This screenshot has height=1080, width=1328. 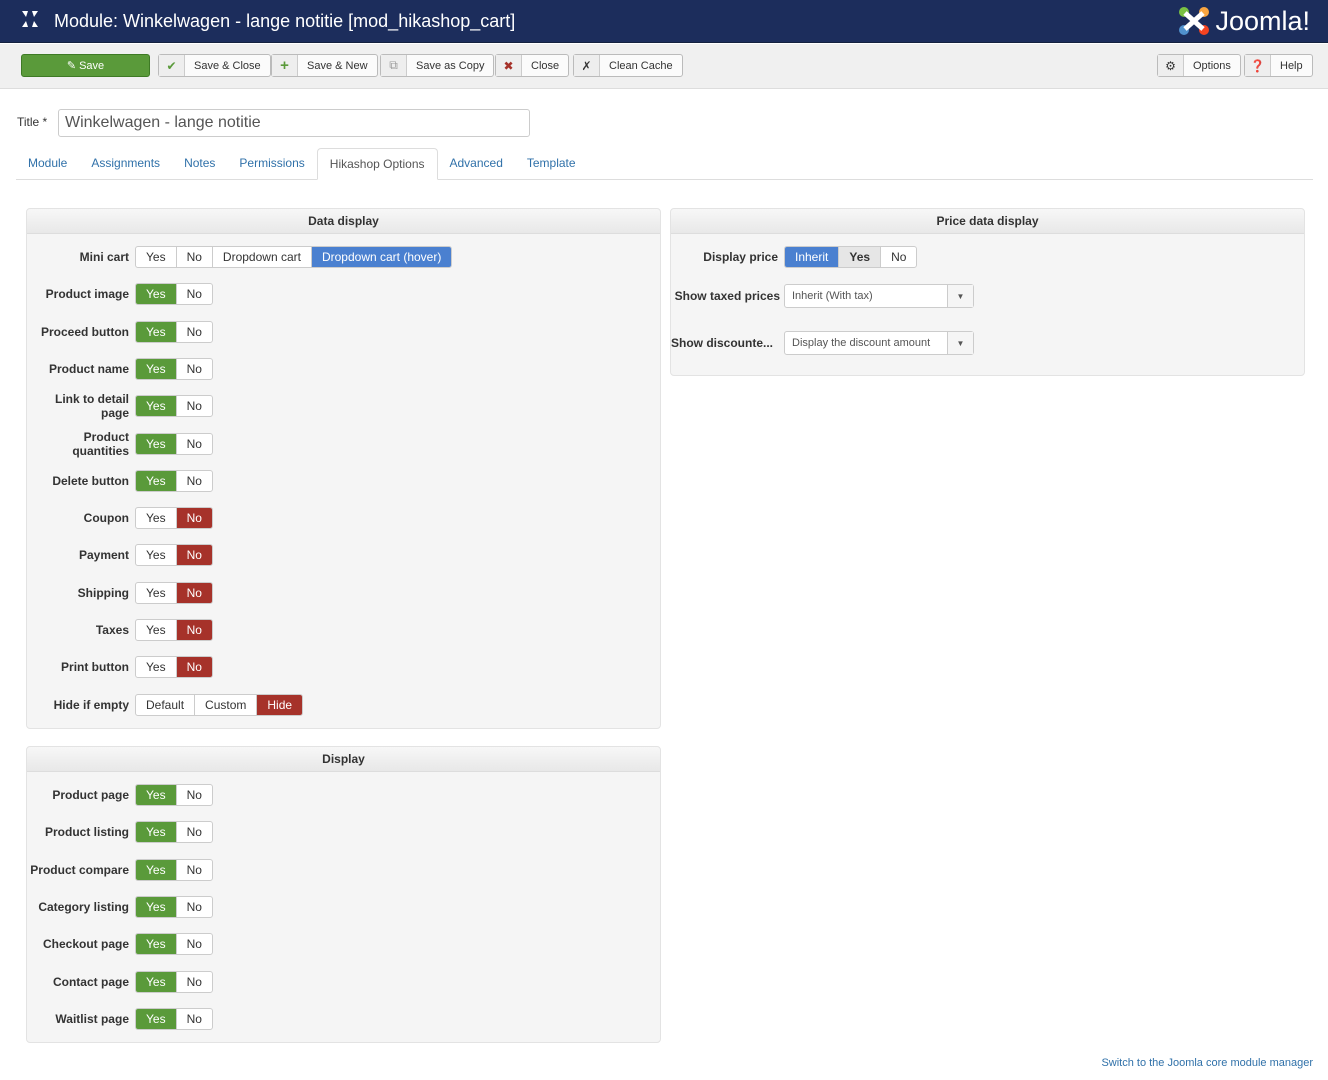 I want to click on option-hide: Hide, so click(x=280, y=704).